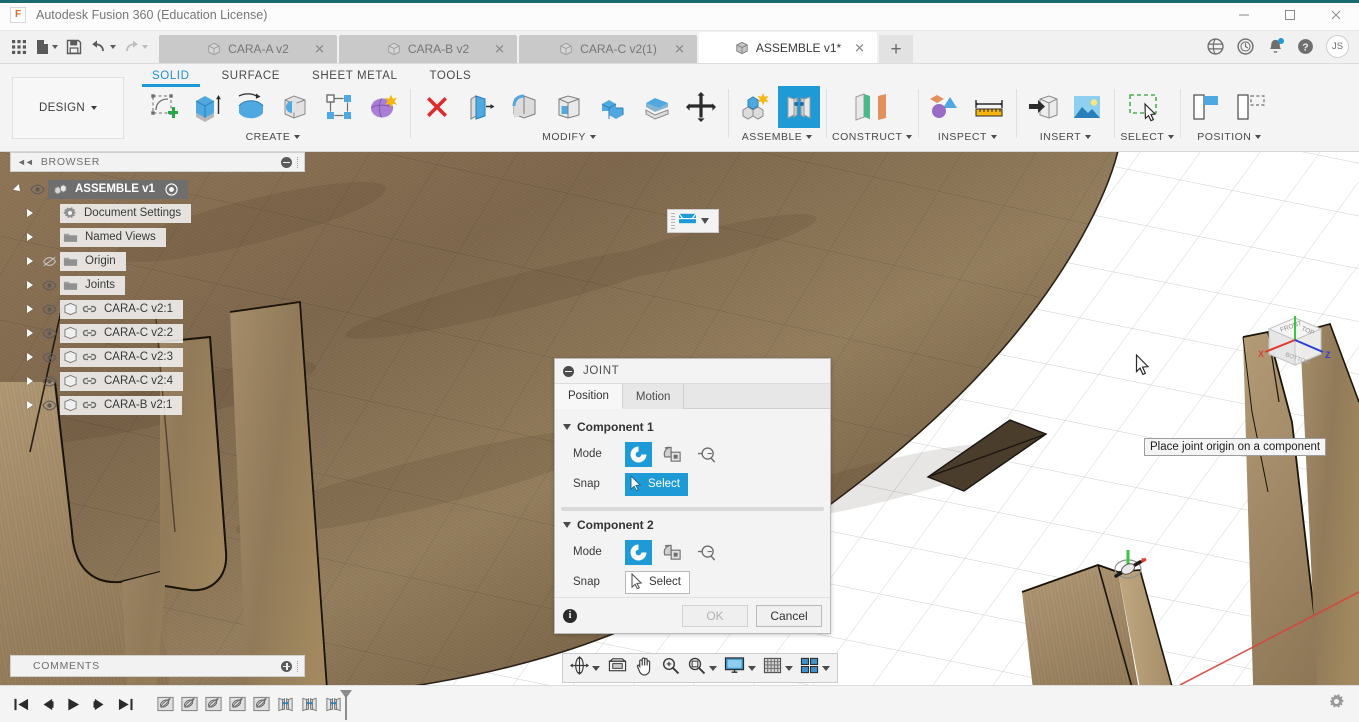 This screenshot has height=722, width=1359. Describe the element at coordinates (383, 107) in the screenshot. I see `form-icon` at that location.